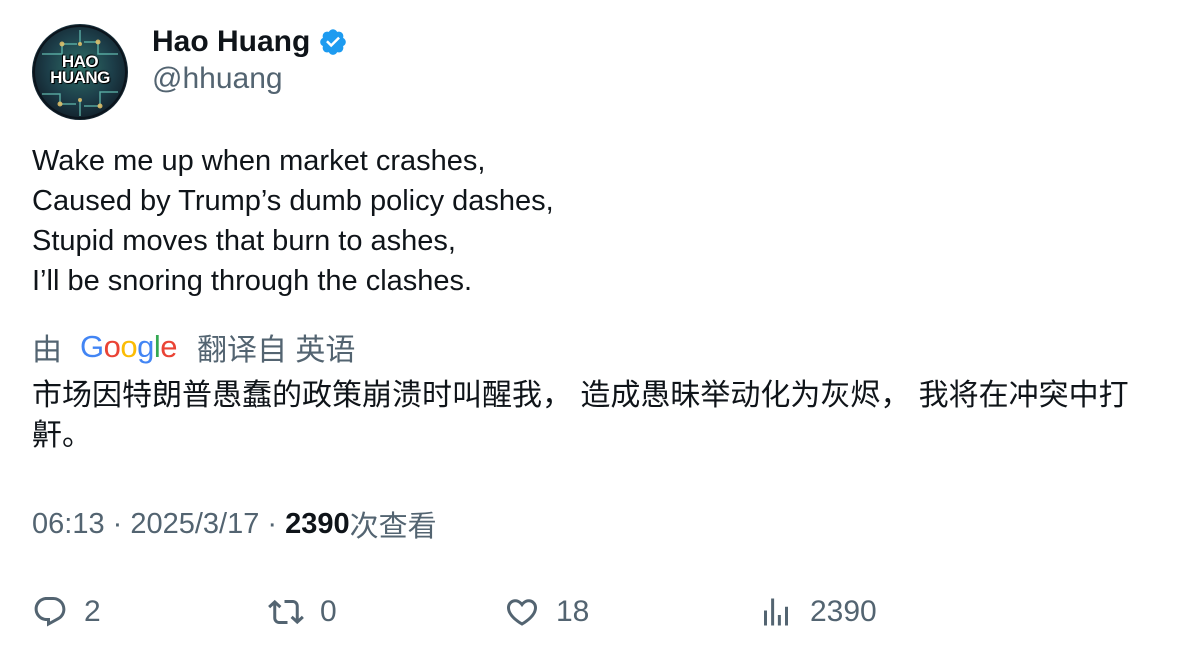 This screenshot has width=1196, height=658. Describe the element at coordinates (47, 350) in the screenshot. I see `translation-prefix: 由` at that location.